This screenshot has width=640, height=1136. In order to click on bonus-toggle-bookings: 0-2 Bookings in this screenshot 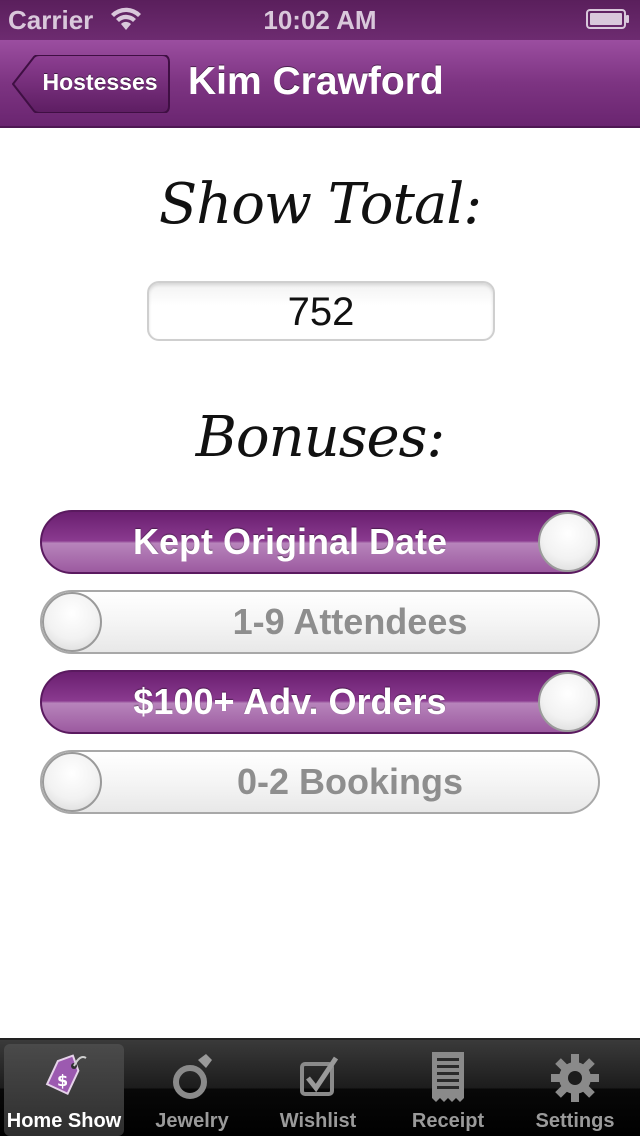, I will do `click(320, 782)`.